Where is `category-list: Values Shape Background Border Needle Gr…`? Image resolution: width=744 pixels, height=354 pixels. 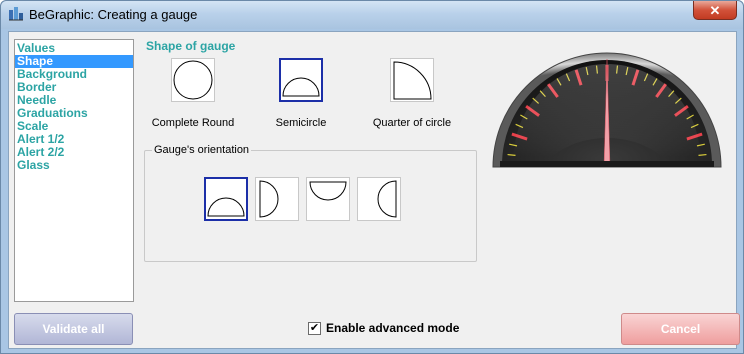 category-list: Values Shape Background Border Needle Gr… is located at coordinates (74, 170).